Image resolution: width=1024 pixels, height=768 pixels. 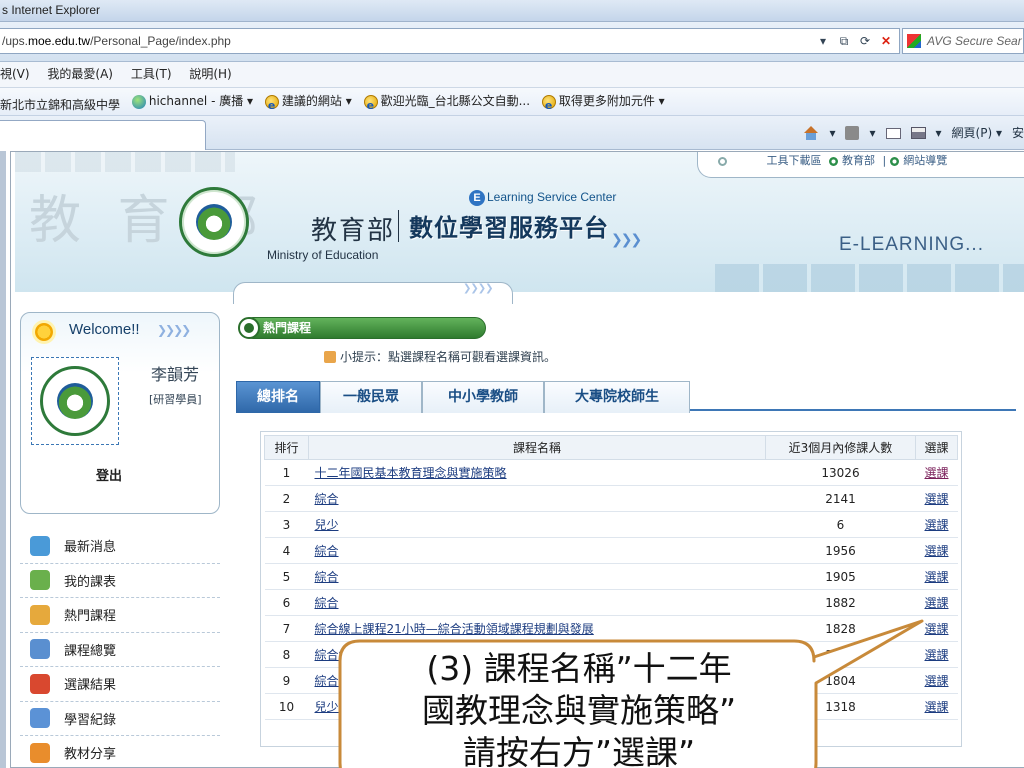 I want to click on sidebar-item-my-schedule: 我的課表, so click(x=120, y=581).